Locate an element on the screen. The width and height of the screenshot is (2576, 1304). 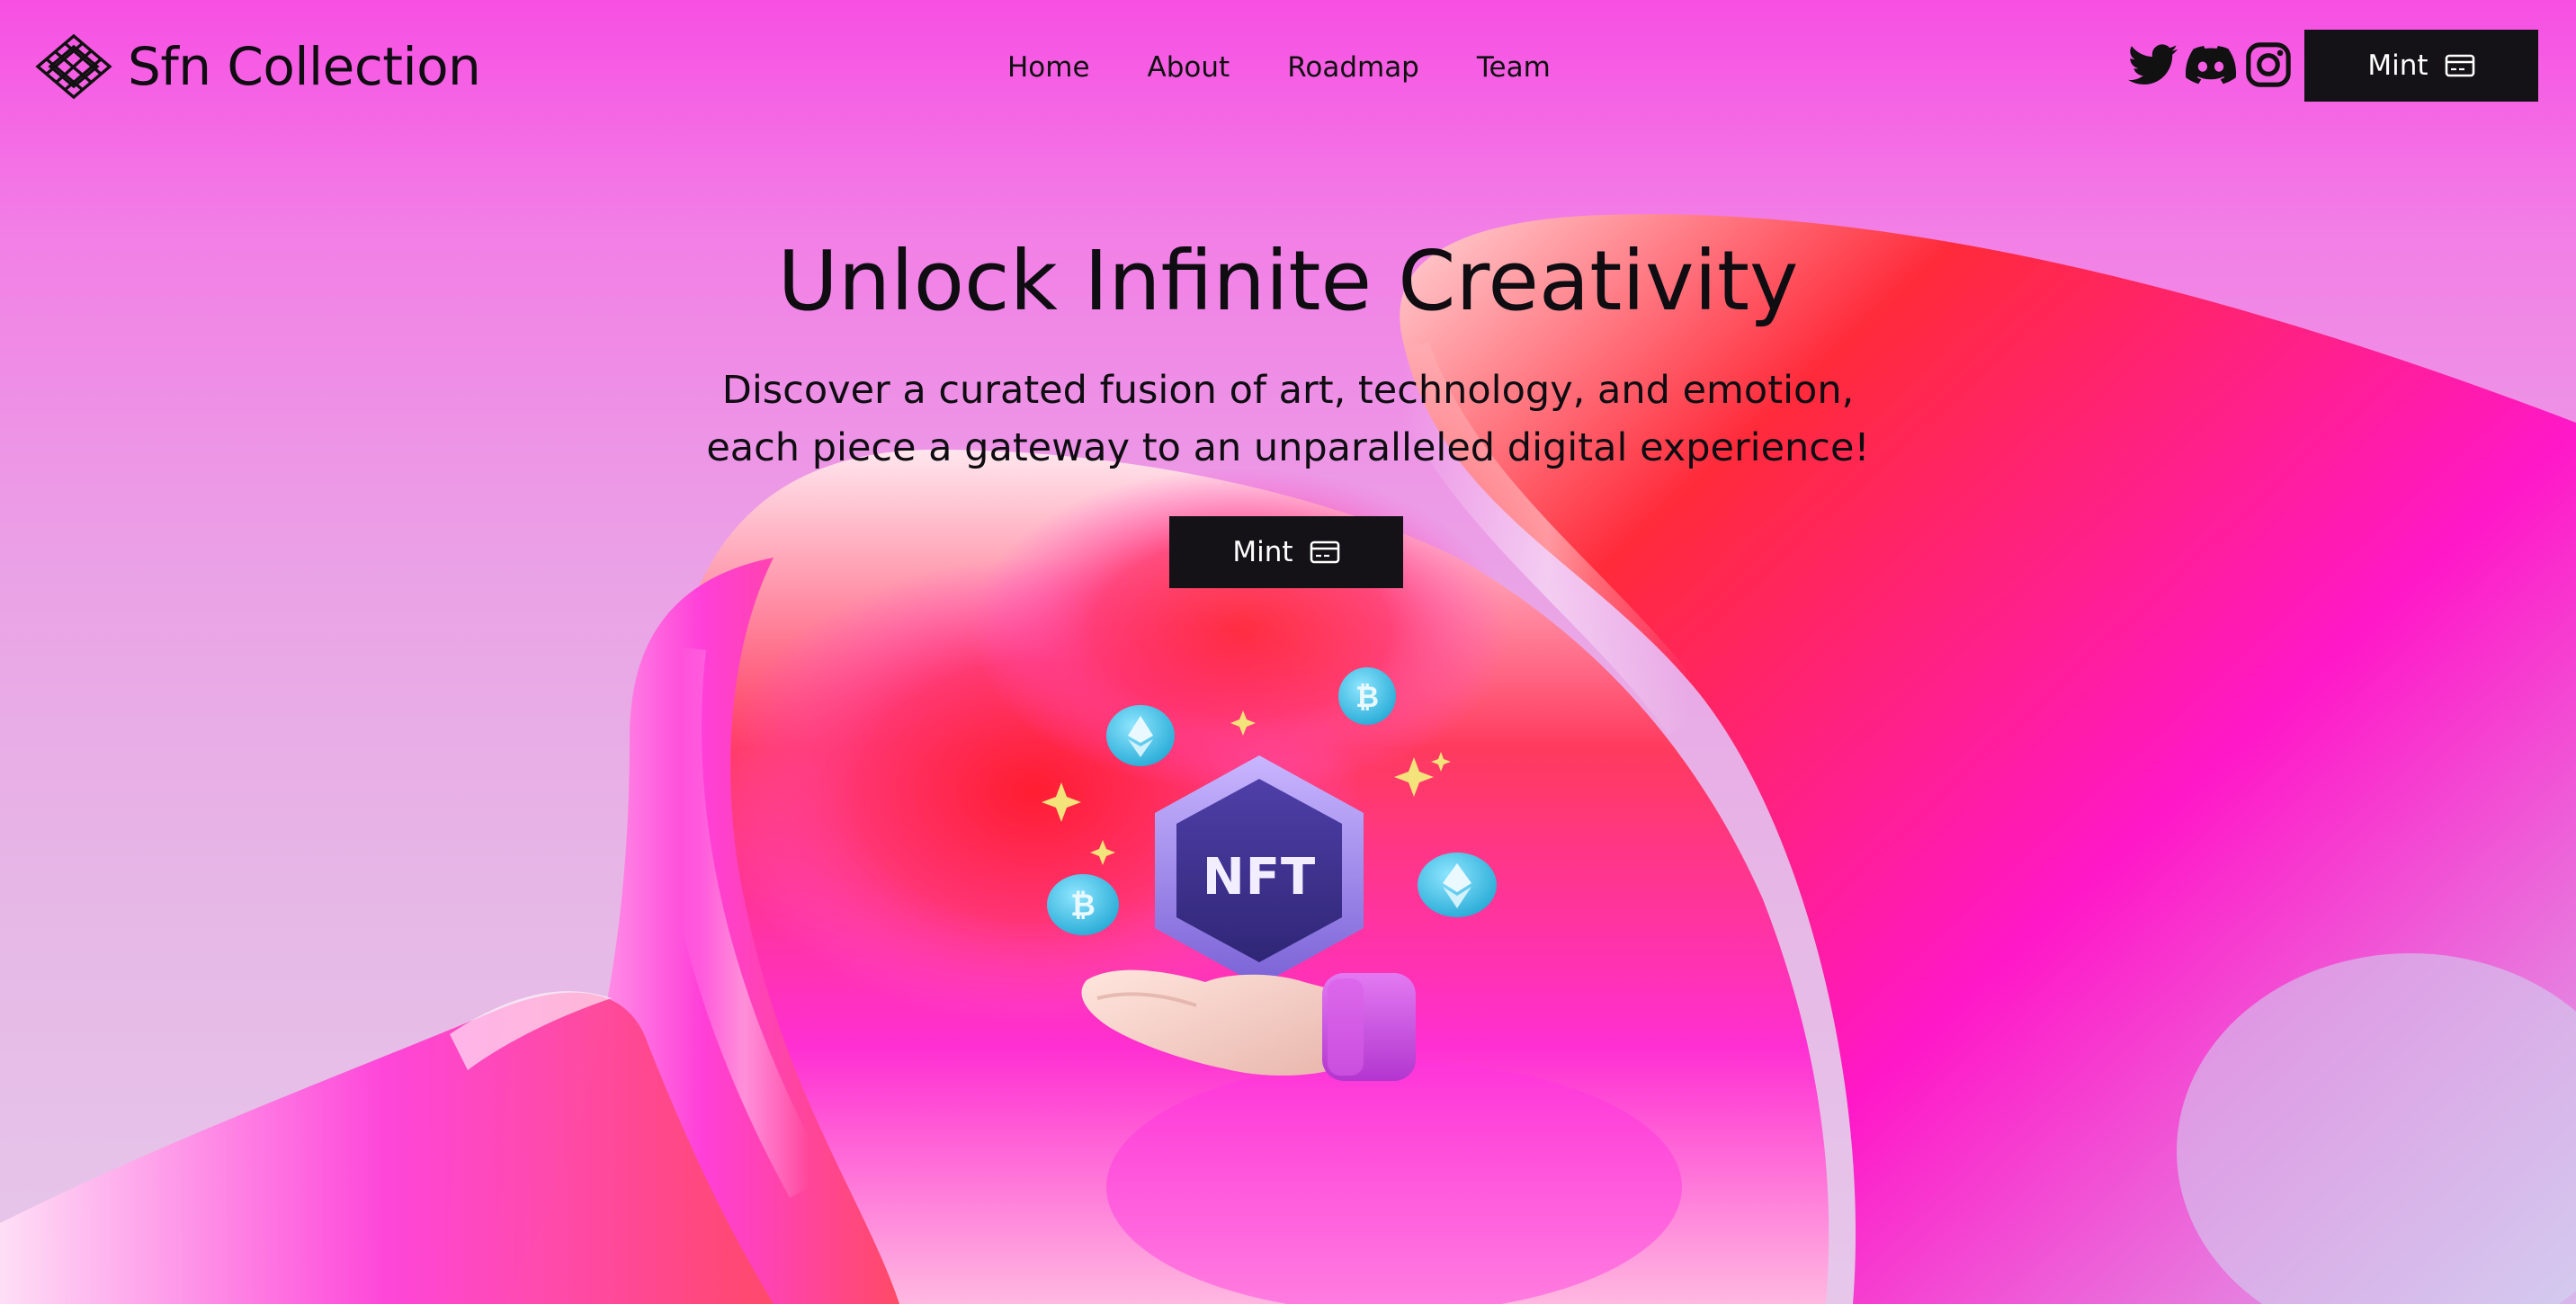
hero-mint-button: Mint is located at coordinates (1286, 552).